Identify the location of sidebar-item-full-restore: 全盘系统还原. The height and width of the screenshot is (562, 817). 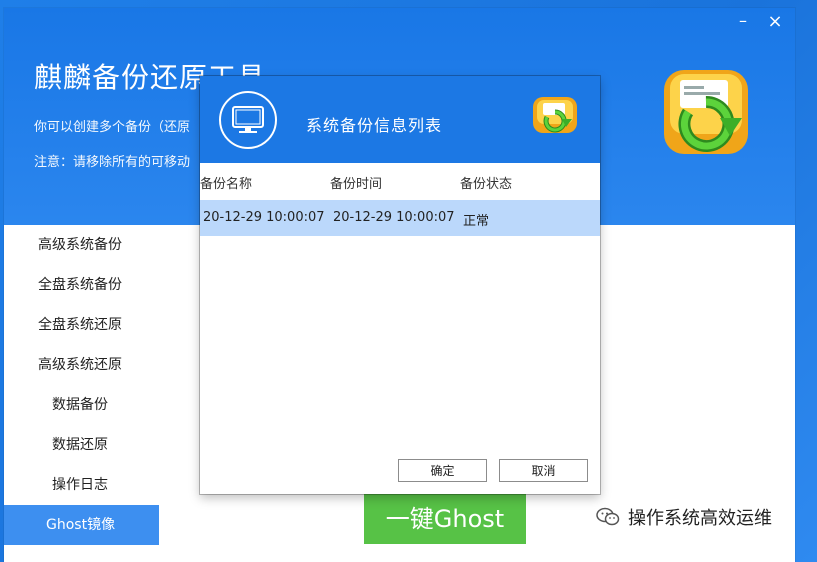
(81, 325).